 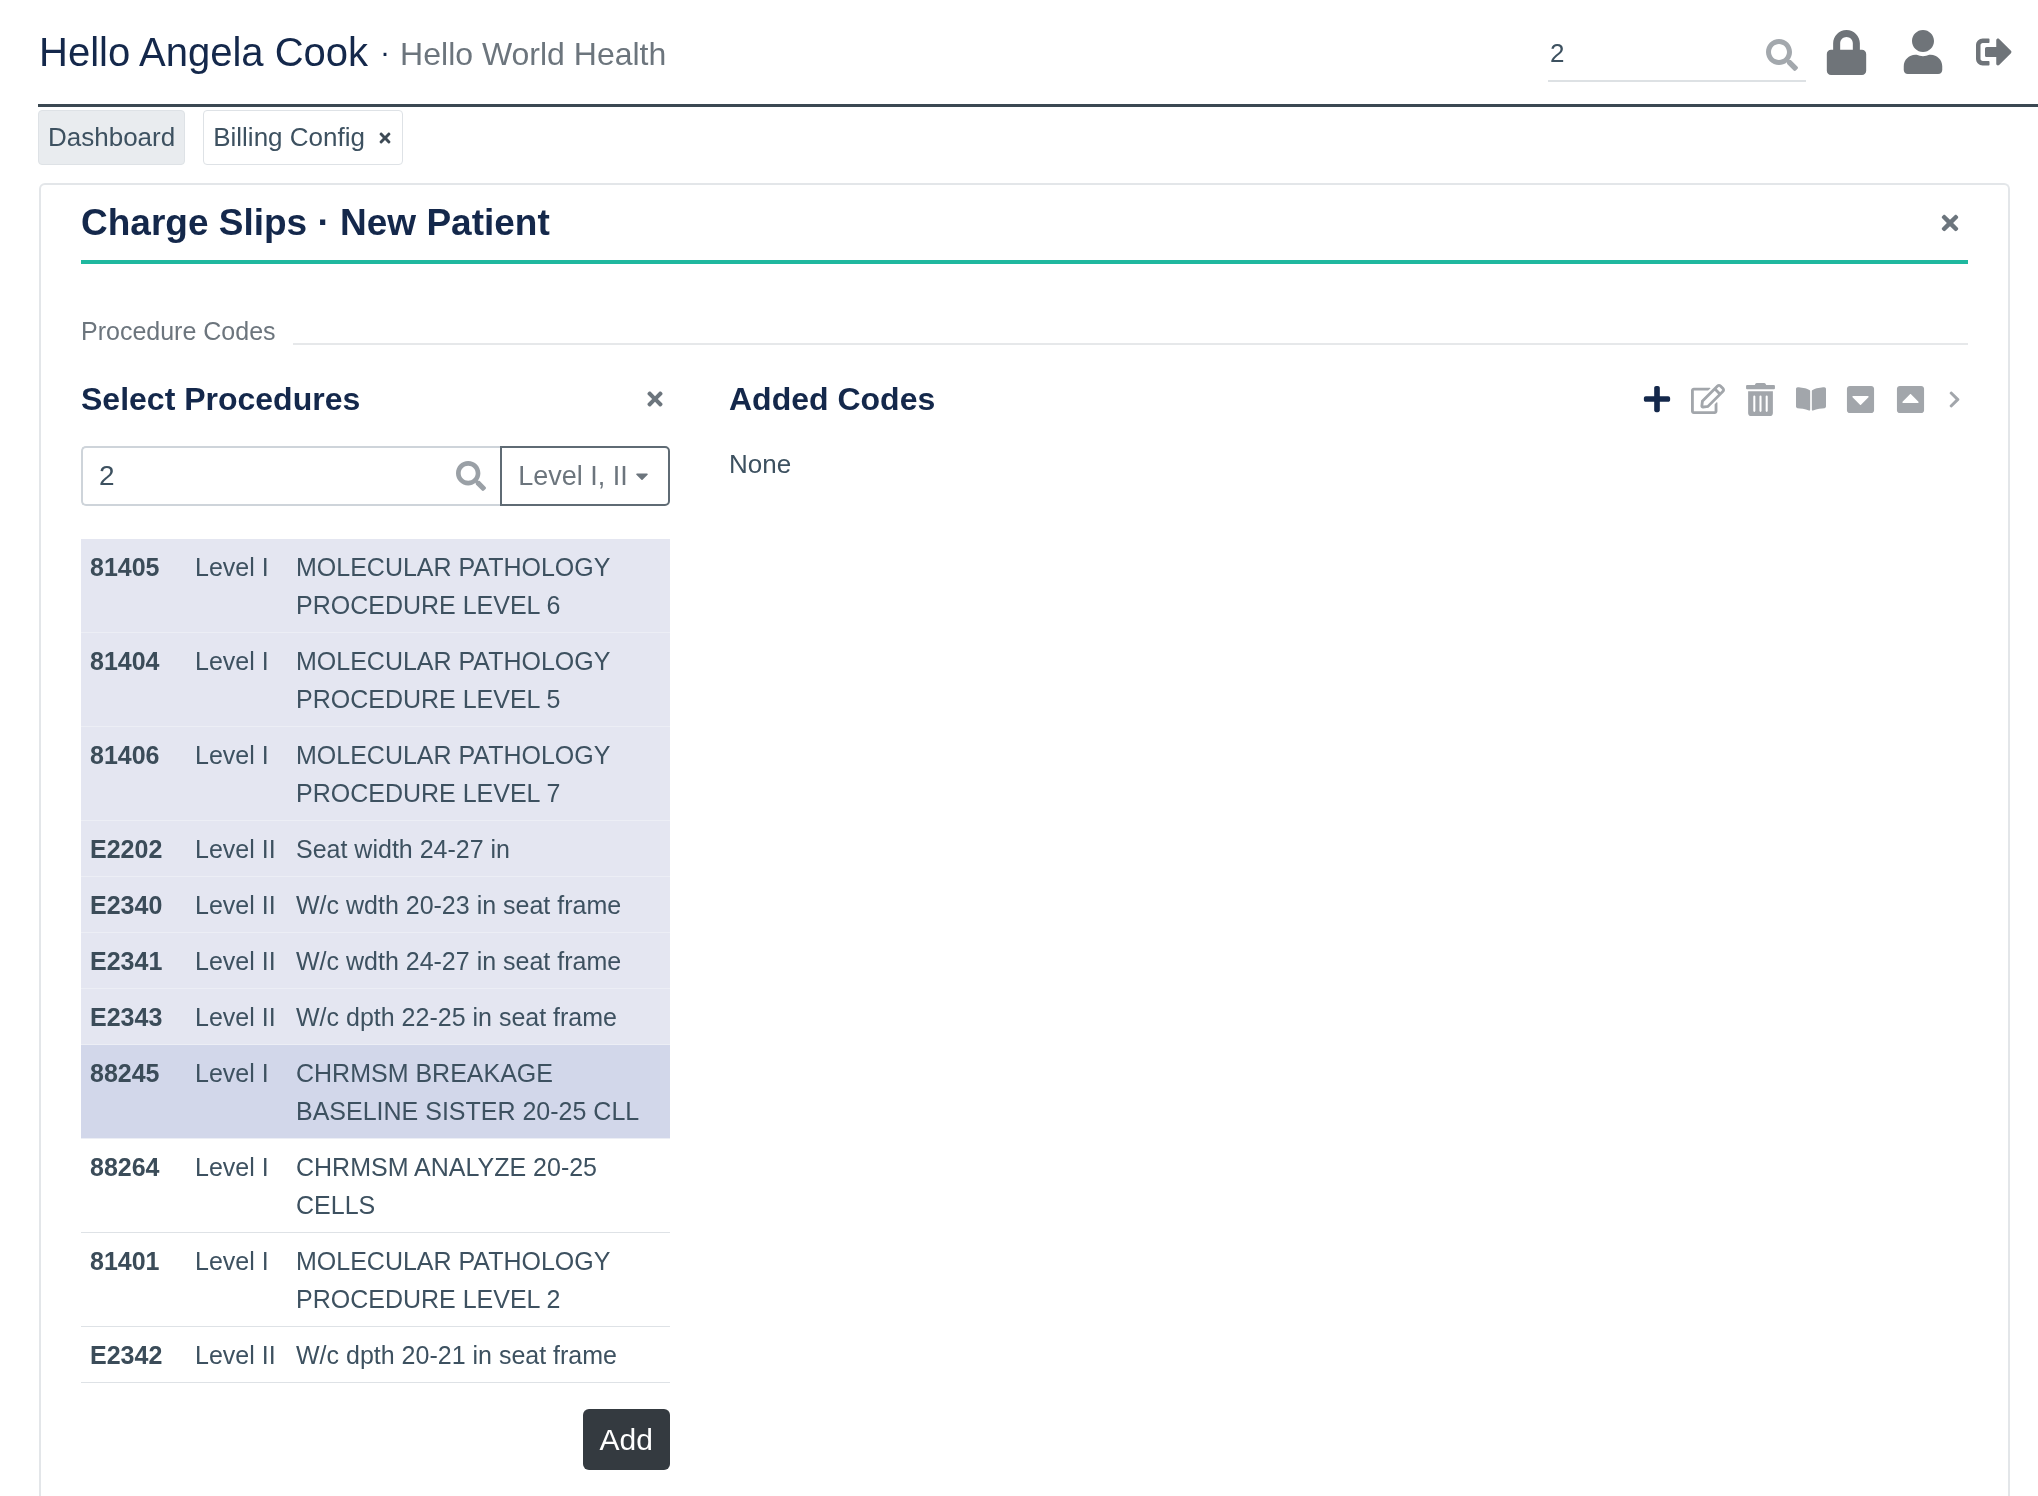 I want to click on plus-icon, so click(x=1657, y=399).